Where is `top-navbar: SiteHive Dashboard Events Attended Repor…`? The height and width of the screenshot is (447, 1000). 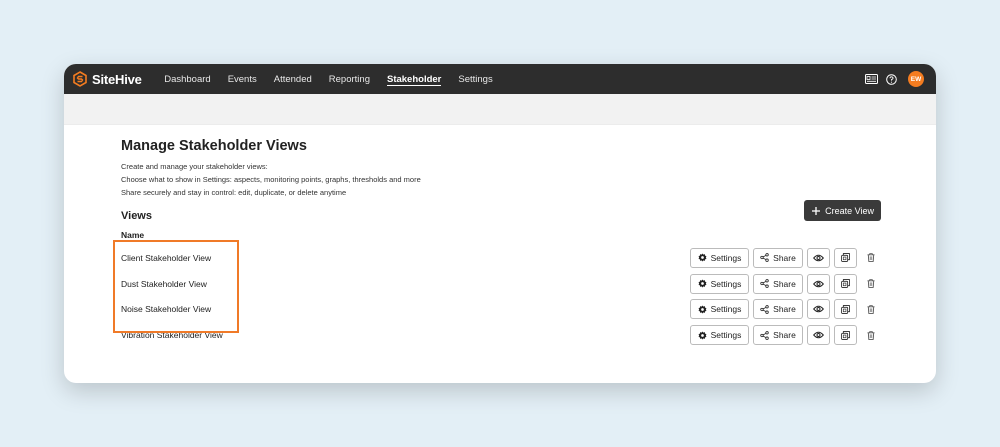
top-navbar: SiteHive Dashboard Events Attended Repor… is located at coordinates (500, 79).